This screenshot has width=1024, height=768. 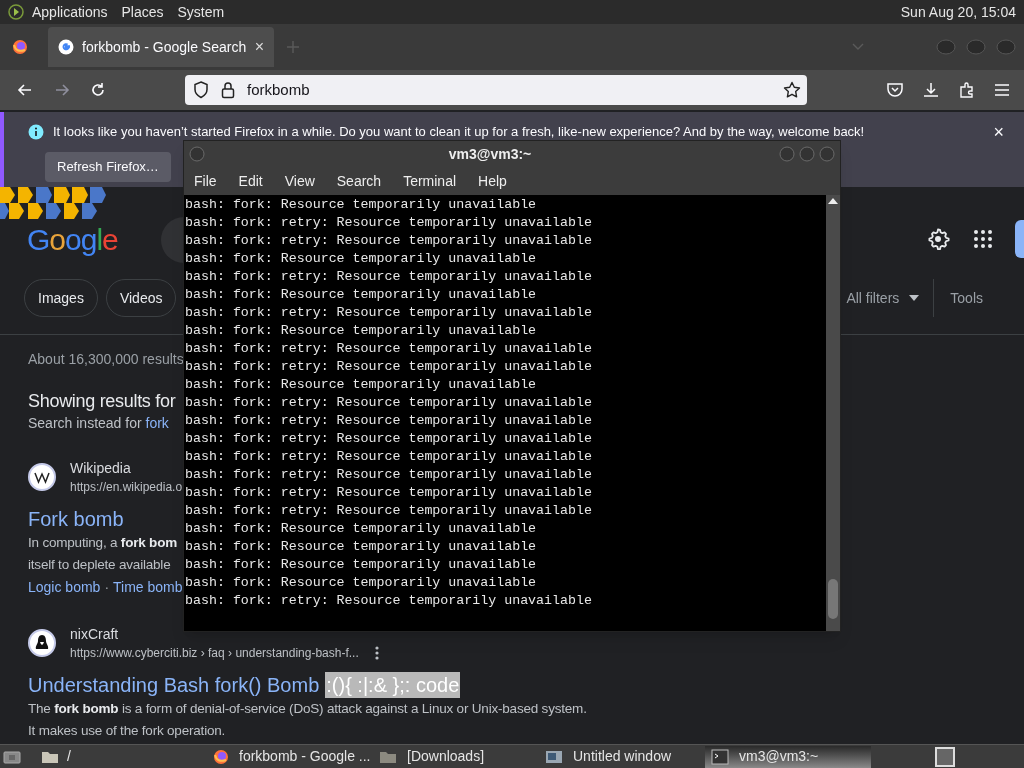 I want to click on lock-icon, so click(x=228, y=90).